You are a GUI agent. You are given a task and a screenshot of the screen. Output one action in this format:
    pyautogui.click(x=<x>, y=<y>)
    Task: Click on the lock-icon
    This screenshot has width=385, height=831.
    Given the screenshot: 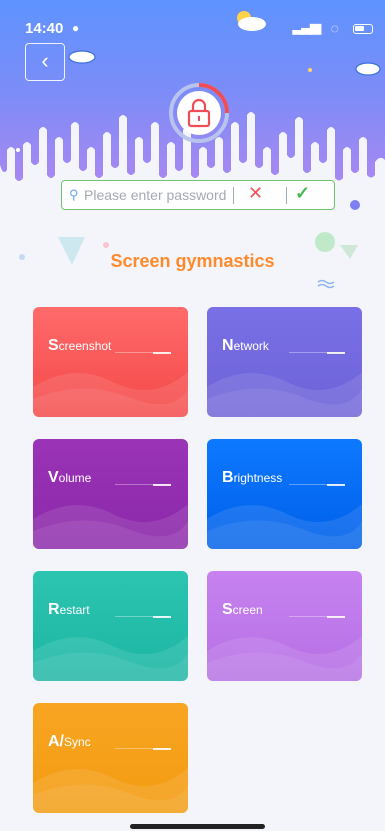 What is the action you would take?
    pyautogui.click(x=199, y=113)
    